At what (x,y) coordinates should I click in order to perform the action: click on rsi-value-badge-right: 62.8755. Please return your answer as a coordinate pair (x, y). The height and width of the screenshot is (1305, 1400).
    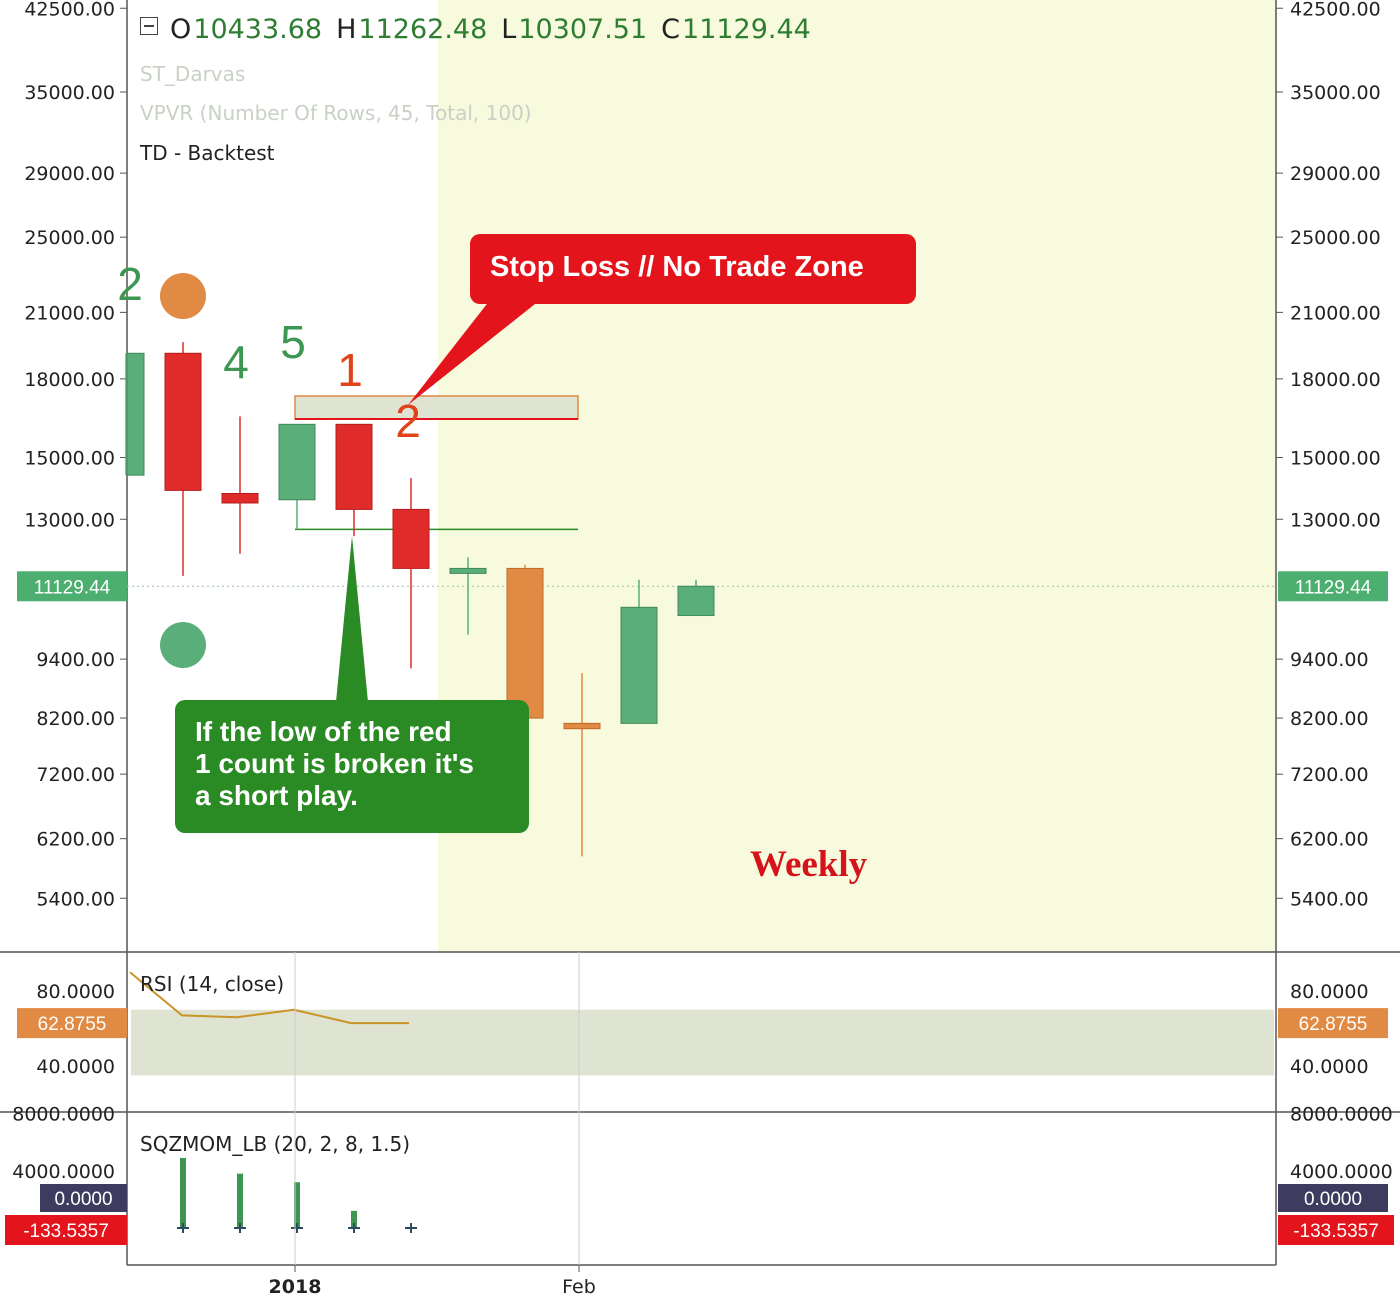
    Looking at the image, I should click on (1333, 1024).